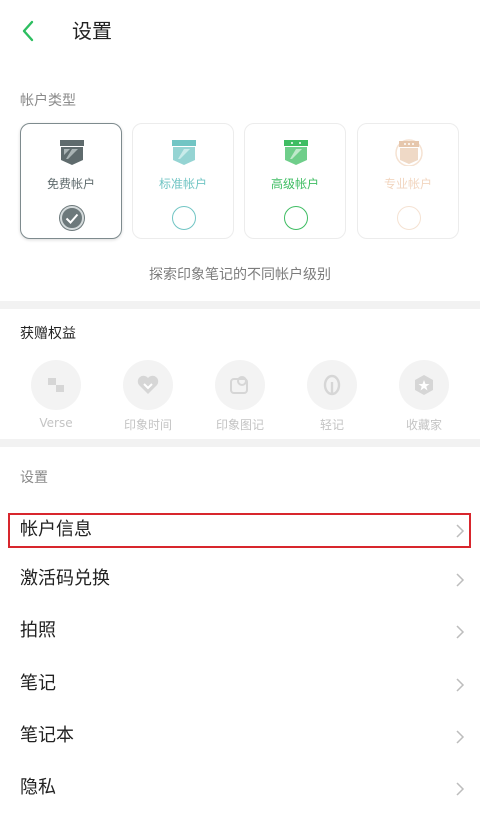  I want to click on settings-row-label: 笔记本, so click(47, 735).